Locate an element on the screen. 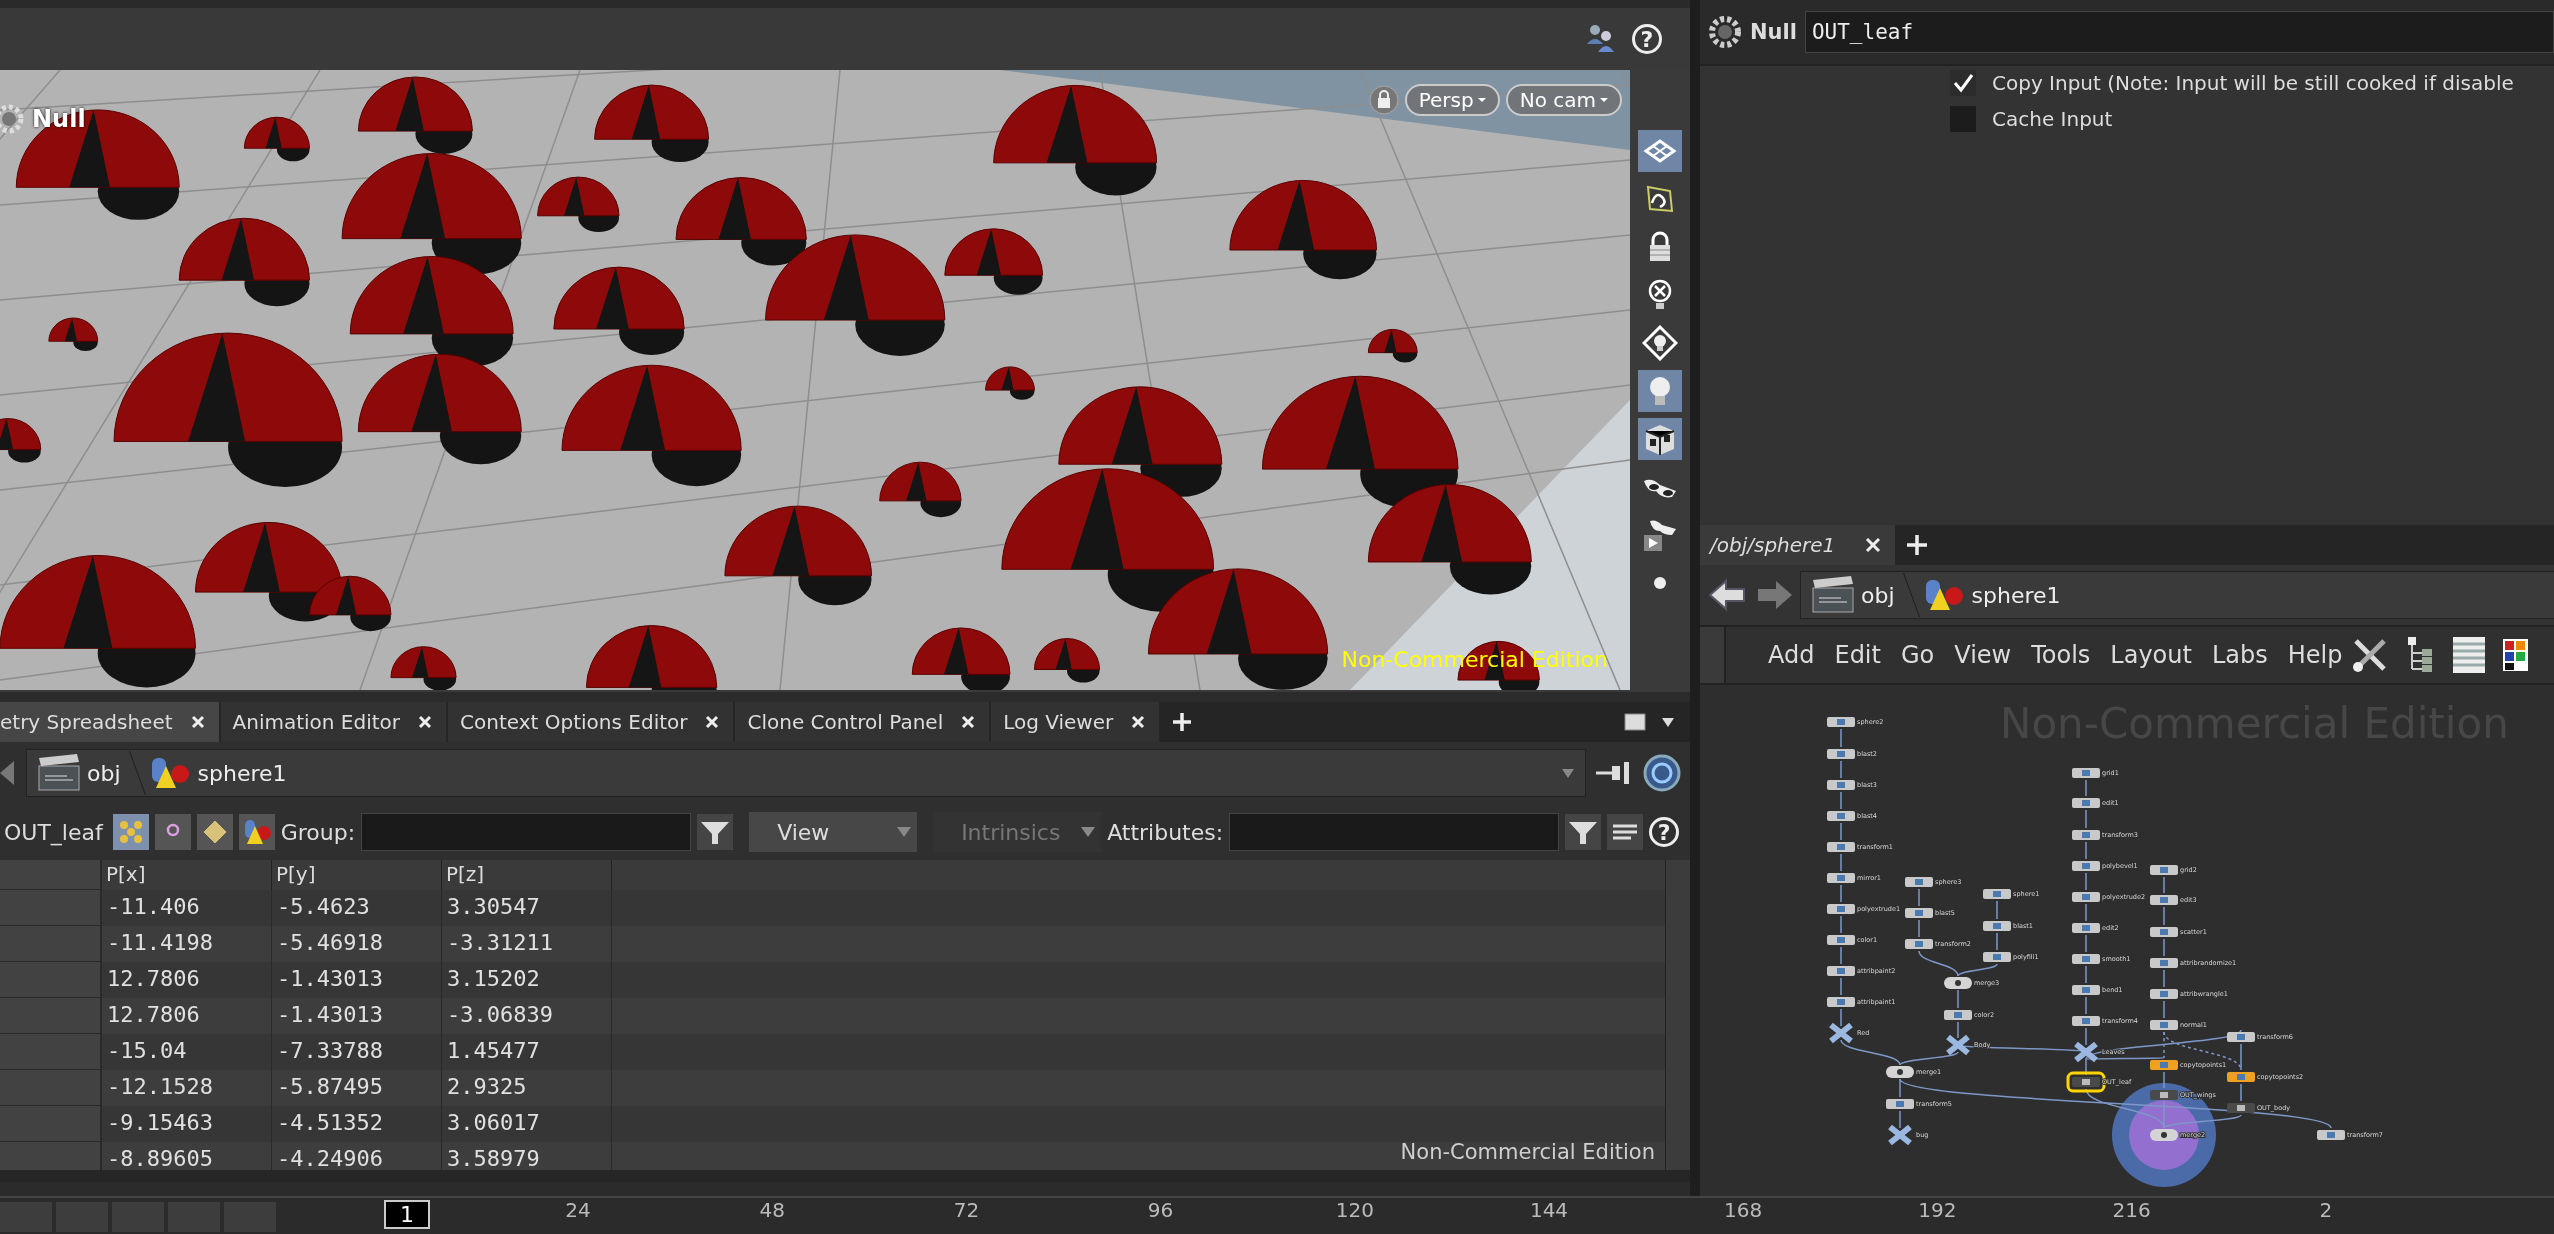 The height and width of the screenshot is (1234, 2554). dropdown: View is located at coordinates (833, 832).